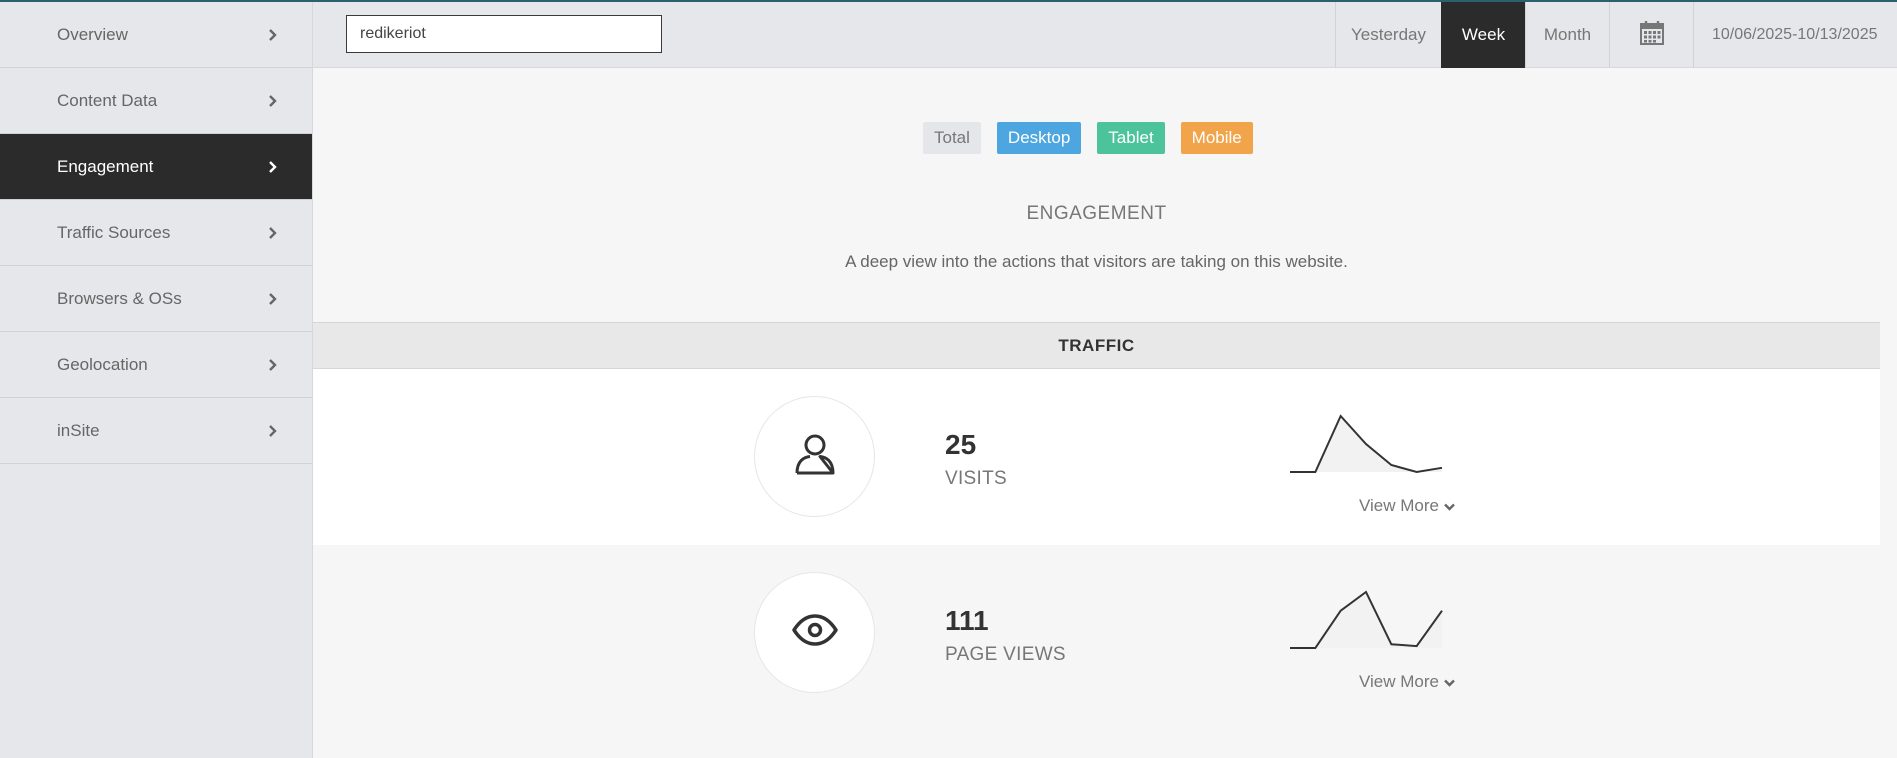 Image resolution: width=1897 pixels, height=758 pixels. Describe the element at coordinates (114, 232) in the screenshot. I see `sidebar-item-label: Traffic Sources` at that location.